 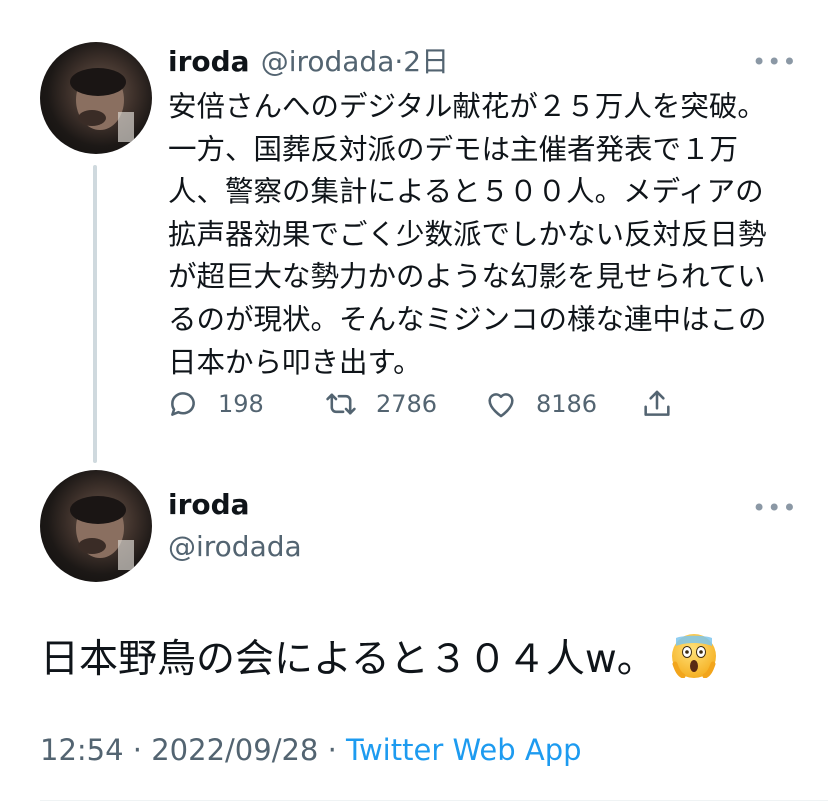 I want to click on share-button, so click(x=657, y=404).